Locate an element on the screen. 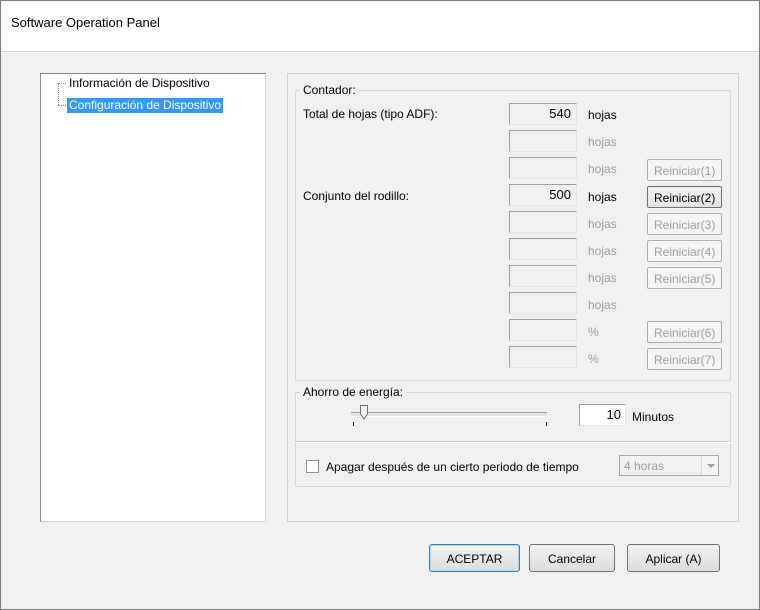 This screenshot has width=760, height=610. reset-4-button: Reiniciar(4) is located at coordinates (684, 251).